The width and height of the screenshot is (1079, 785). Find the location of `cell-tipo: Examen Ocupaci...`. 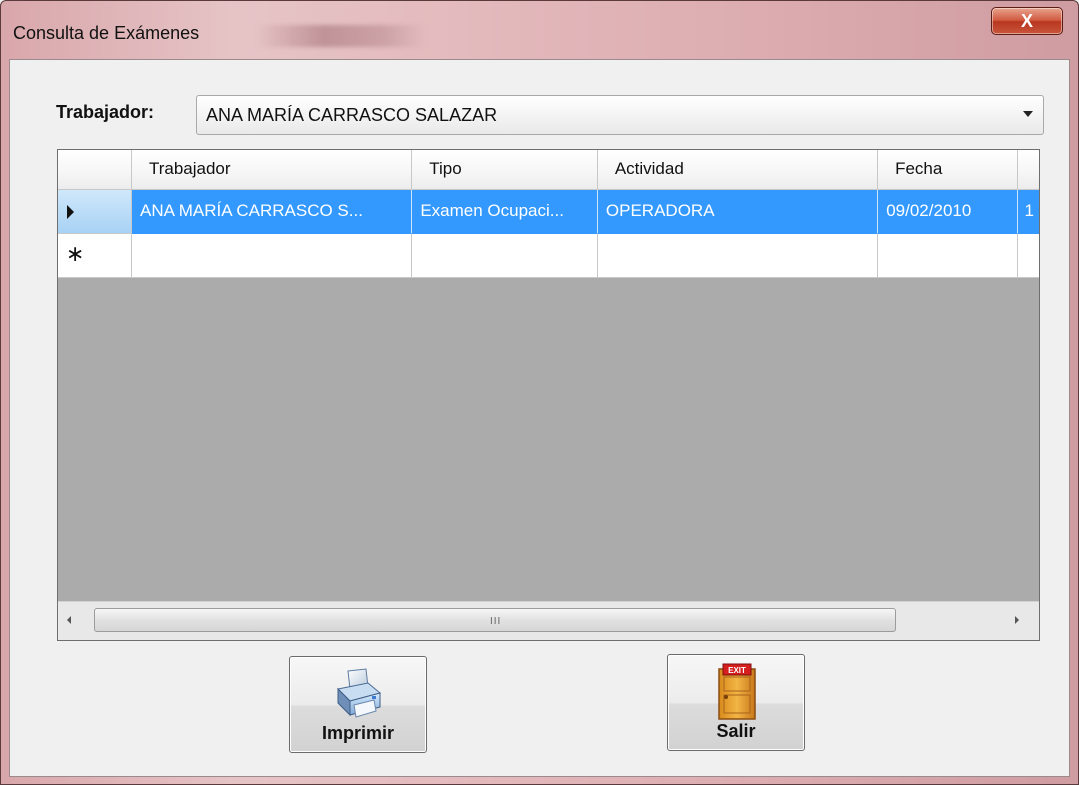

cell-tipo: Examen Ocupaci... is located at coordinates (505, 212).